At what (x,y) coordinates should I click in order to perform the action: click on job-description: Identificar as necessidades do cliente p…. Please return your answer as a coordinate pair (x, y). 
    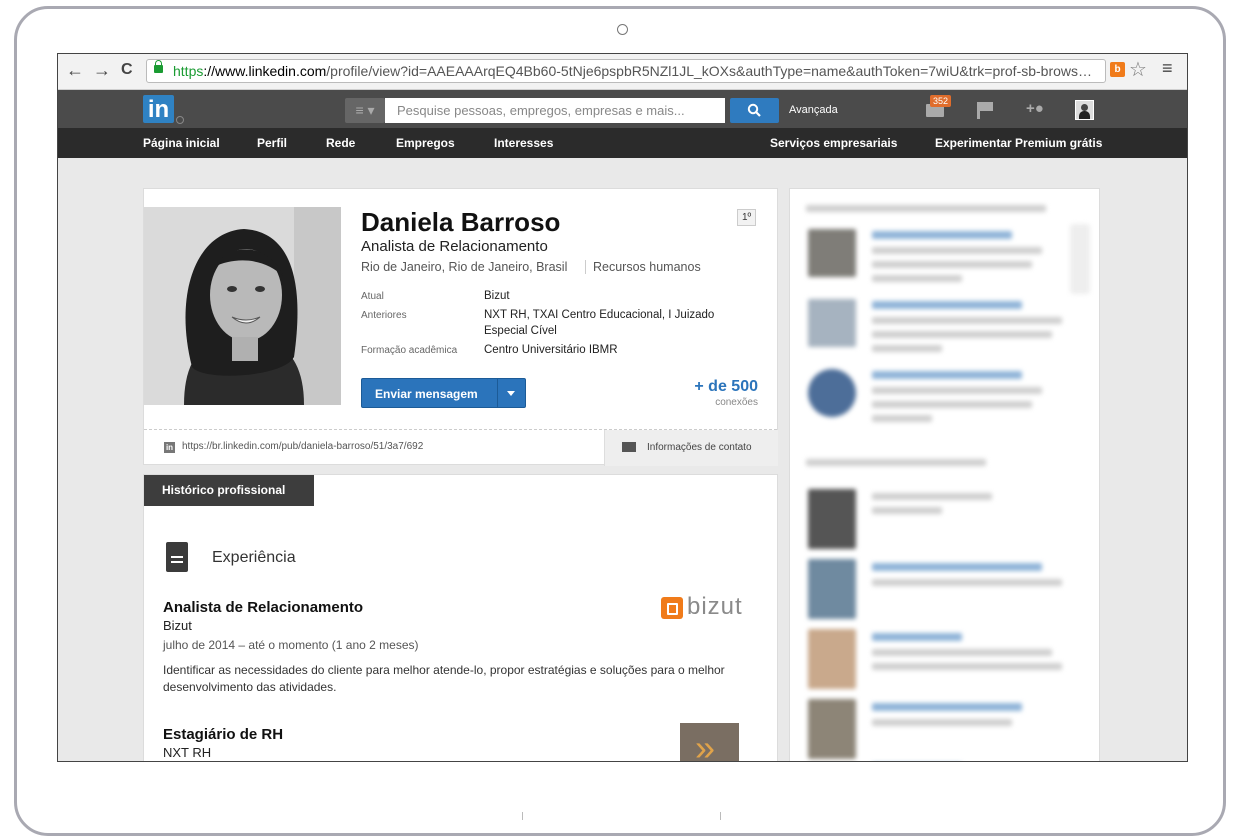
    Looking at the image, I should click on (444, 678).